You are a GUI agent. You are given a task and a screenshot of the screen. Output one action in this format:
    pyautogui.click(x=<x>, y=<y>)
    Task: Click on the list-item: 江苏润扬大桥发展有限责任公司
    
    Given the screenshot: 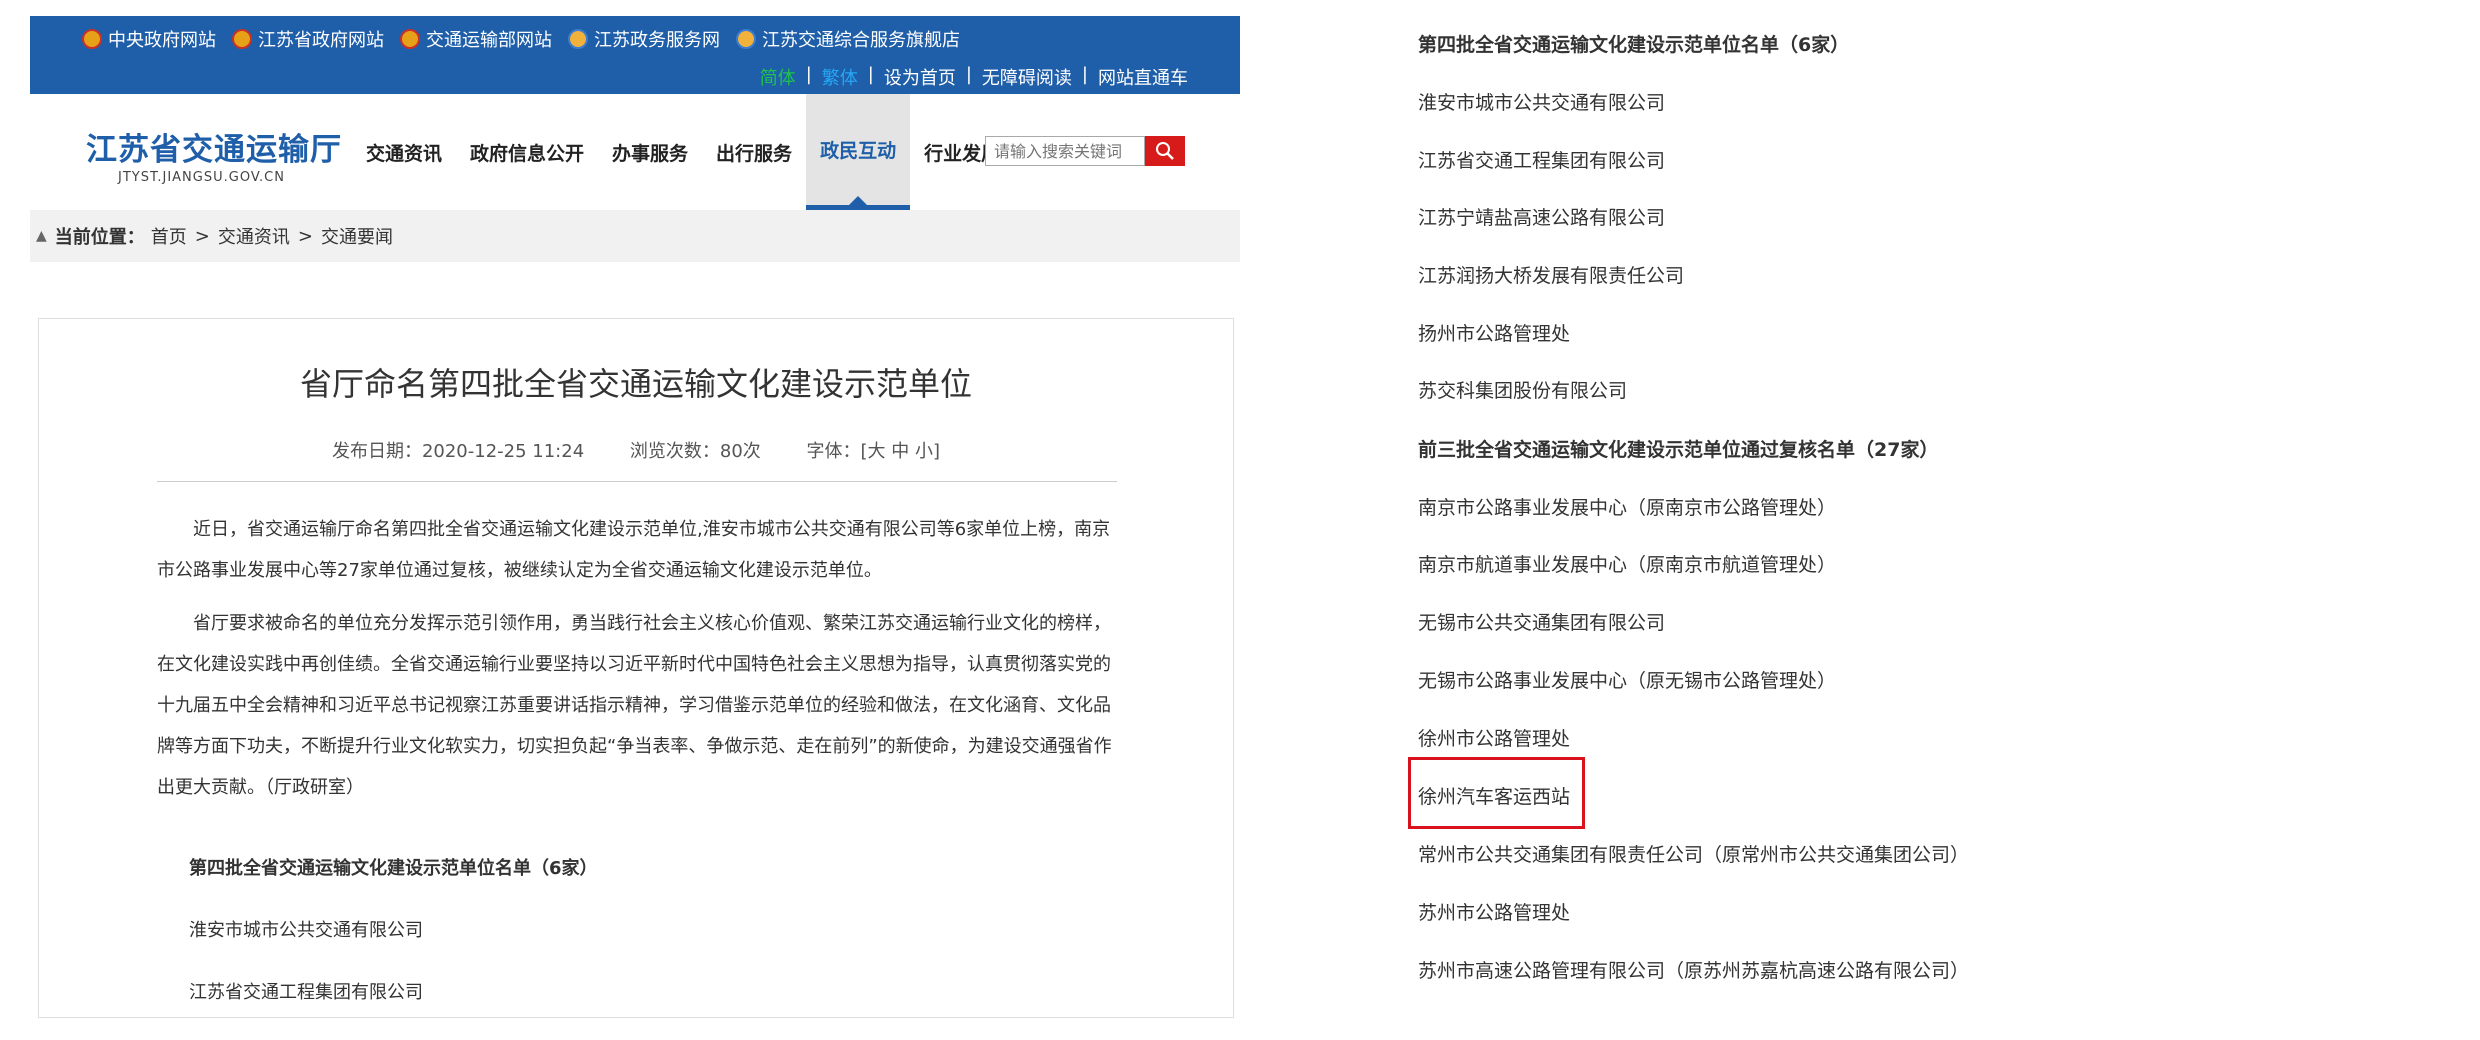 What is the action you would take?
    pyautogui.click(x=1551, y=276)
    